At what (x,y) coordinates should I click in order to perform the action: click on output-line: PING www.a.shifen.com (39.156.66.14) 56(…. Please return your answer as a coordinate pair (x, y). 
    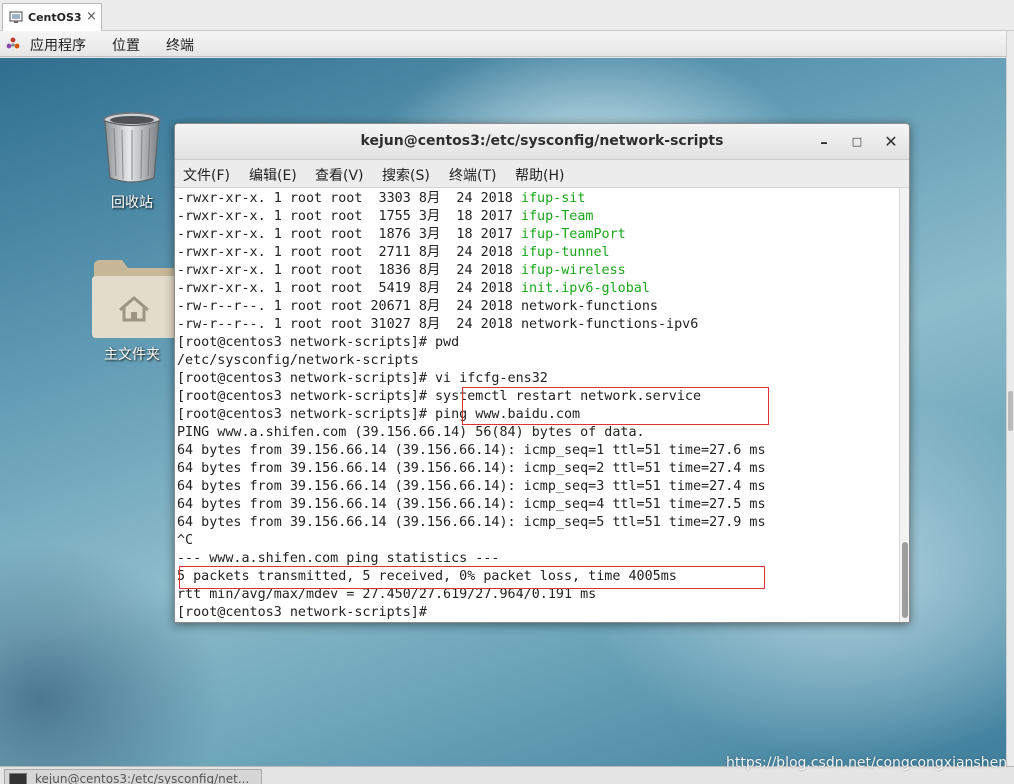
    Looking at the image, I should click on (411, 432).